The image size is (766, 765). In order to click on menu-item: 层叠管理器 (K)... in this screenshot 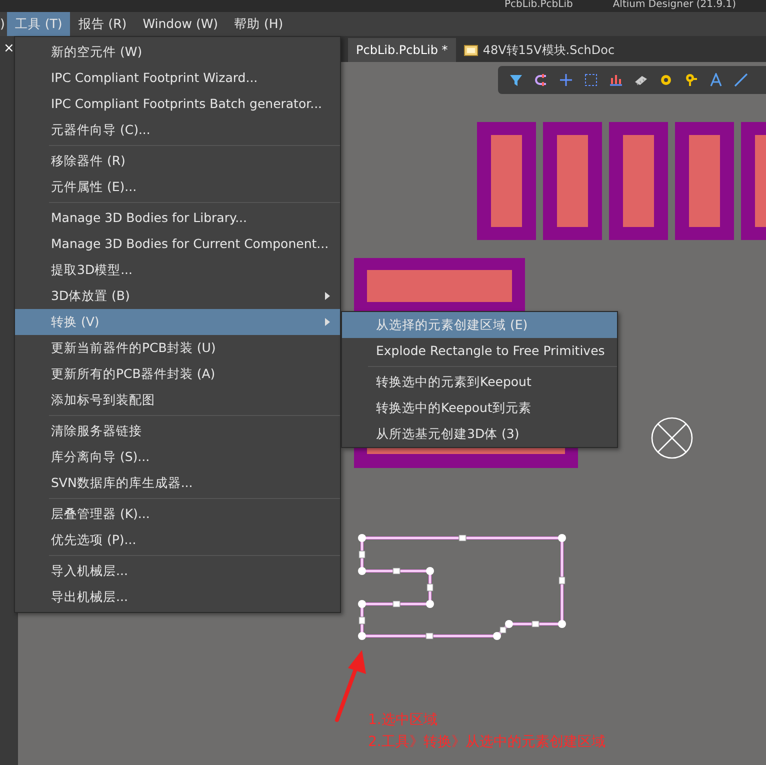, I will do `click(177, 514)`.